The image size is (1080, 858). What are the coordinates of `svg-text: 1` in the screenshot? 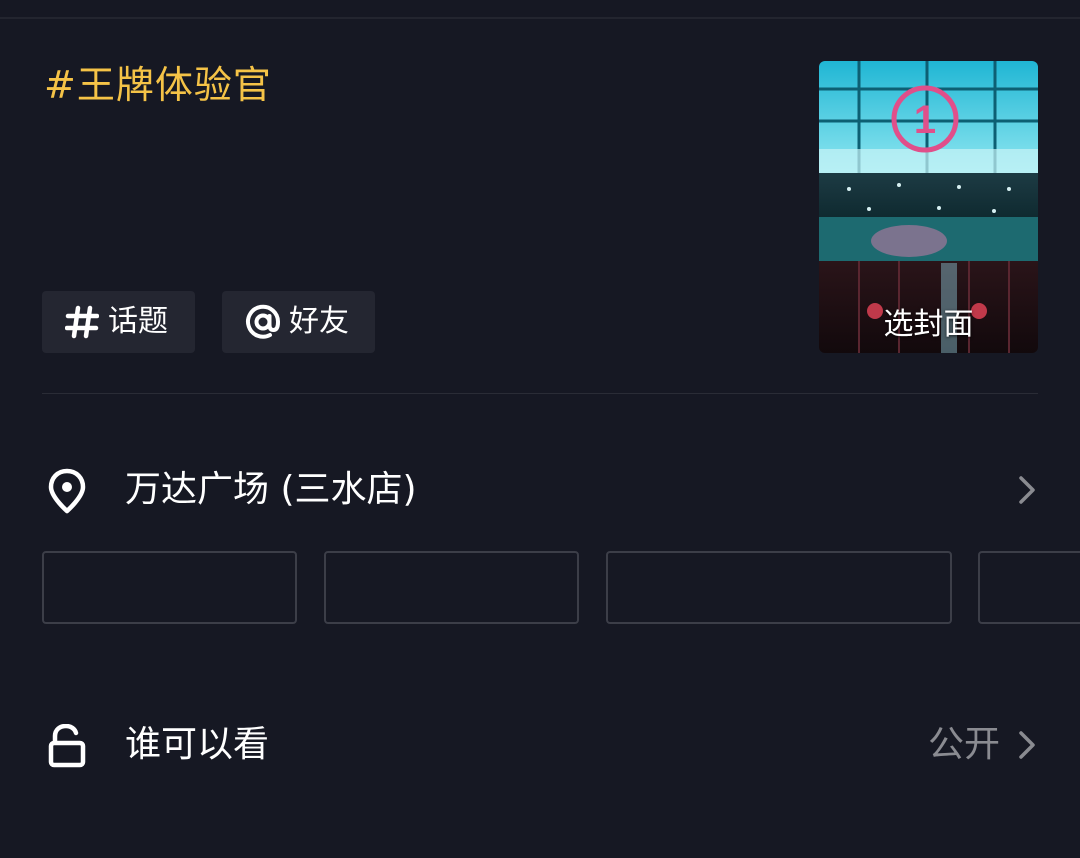 It's located at (925, 120).